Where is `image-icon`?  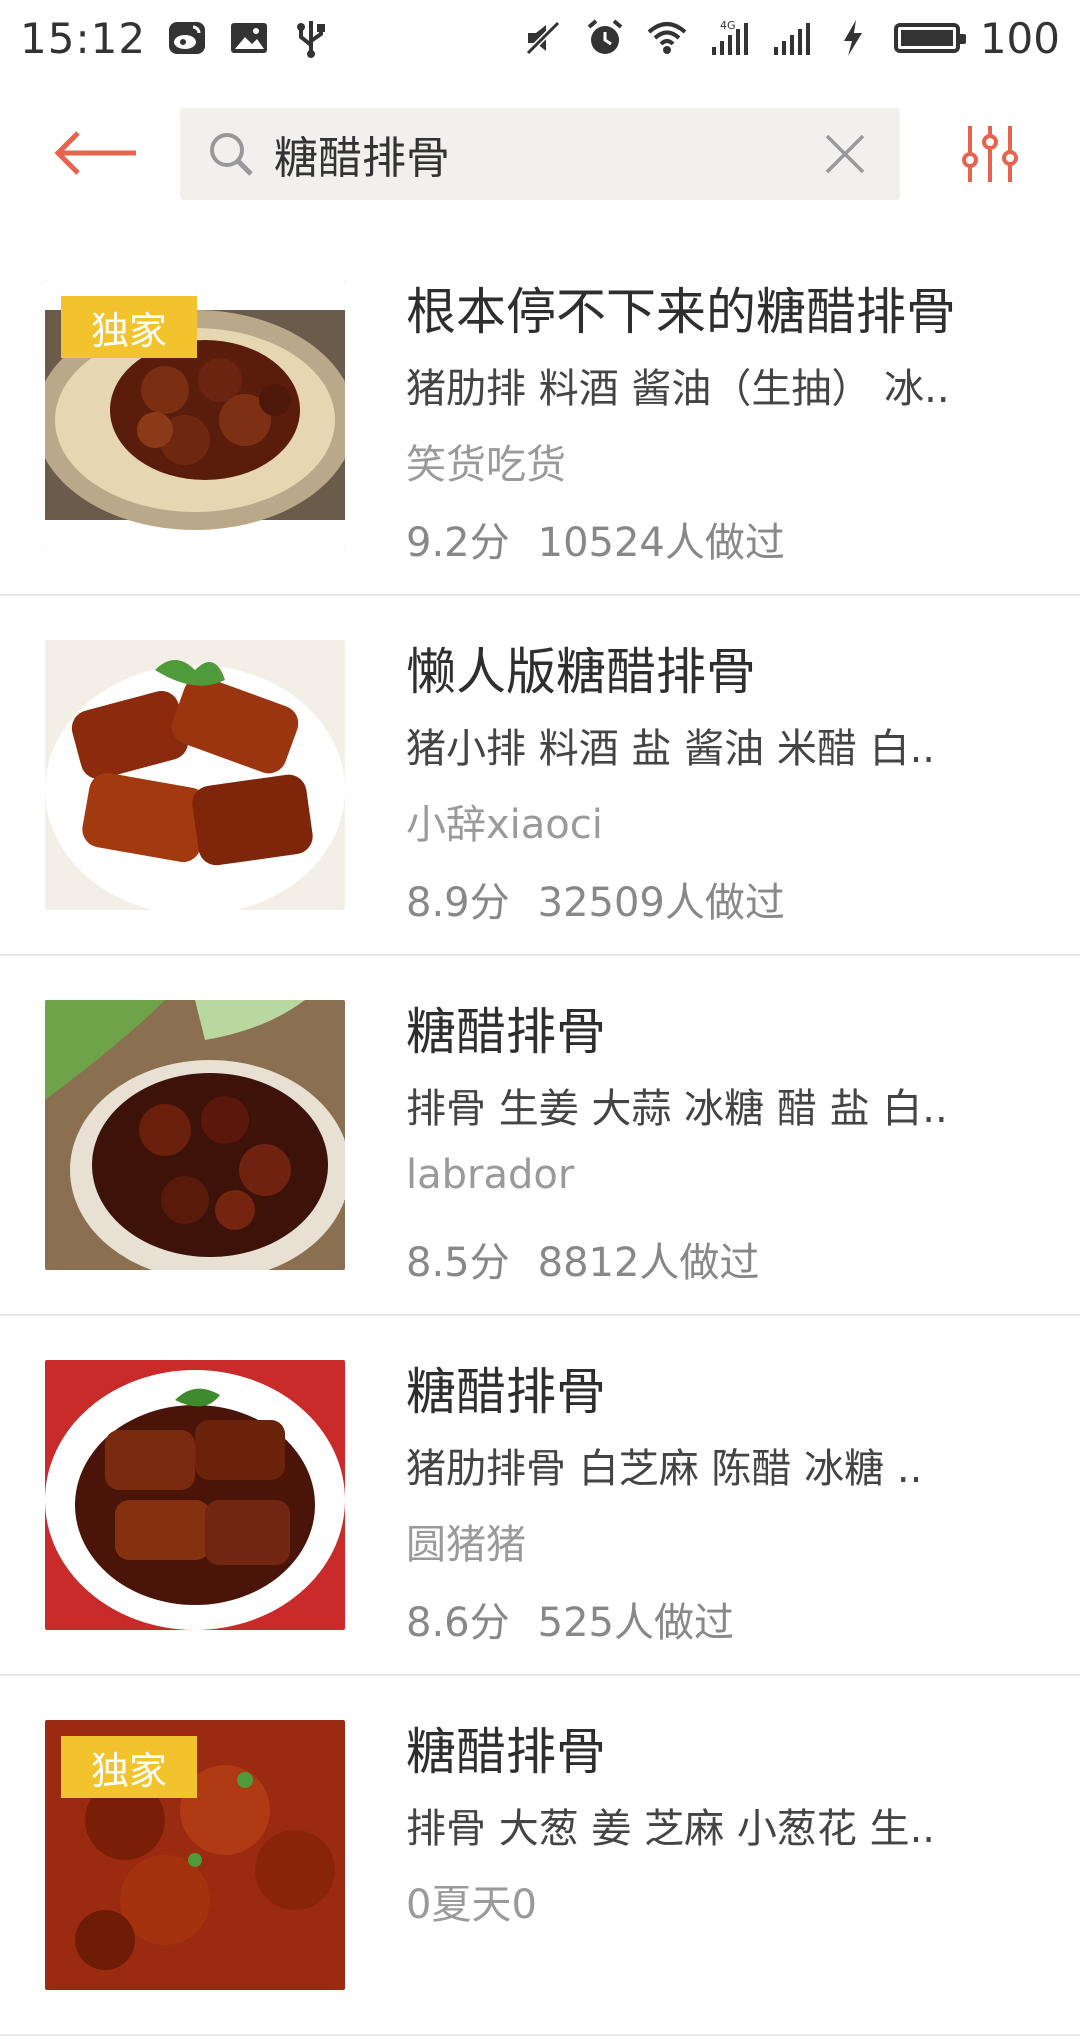 image-icon is located at coordinates (249, 38).